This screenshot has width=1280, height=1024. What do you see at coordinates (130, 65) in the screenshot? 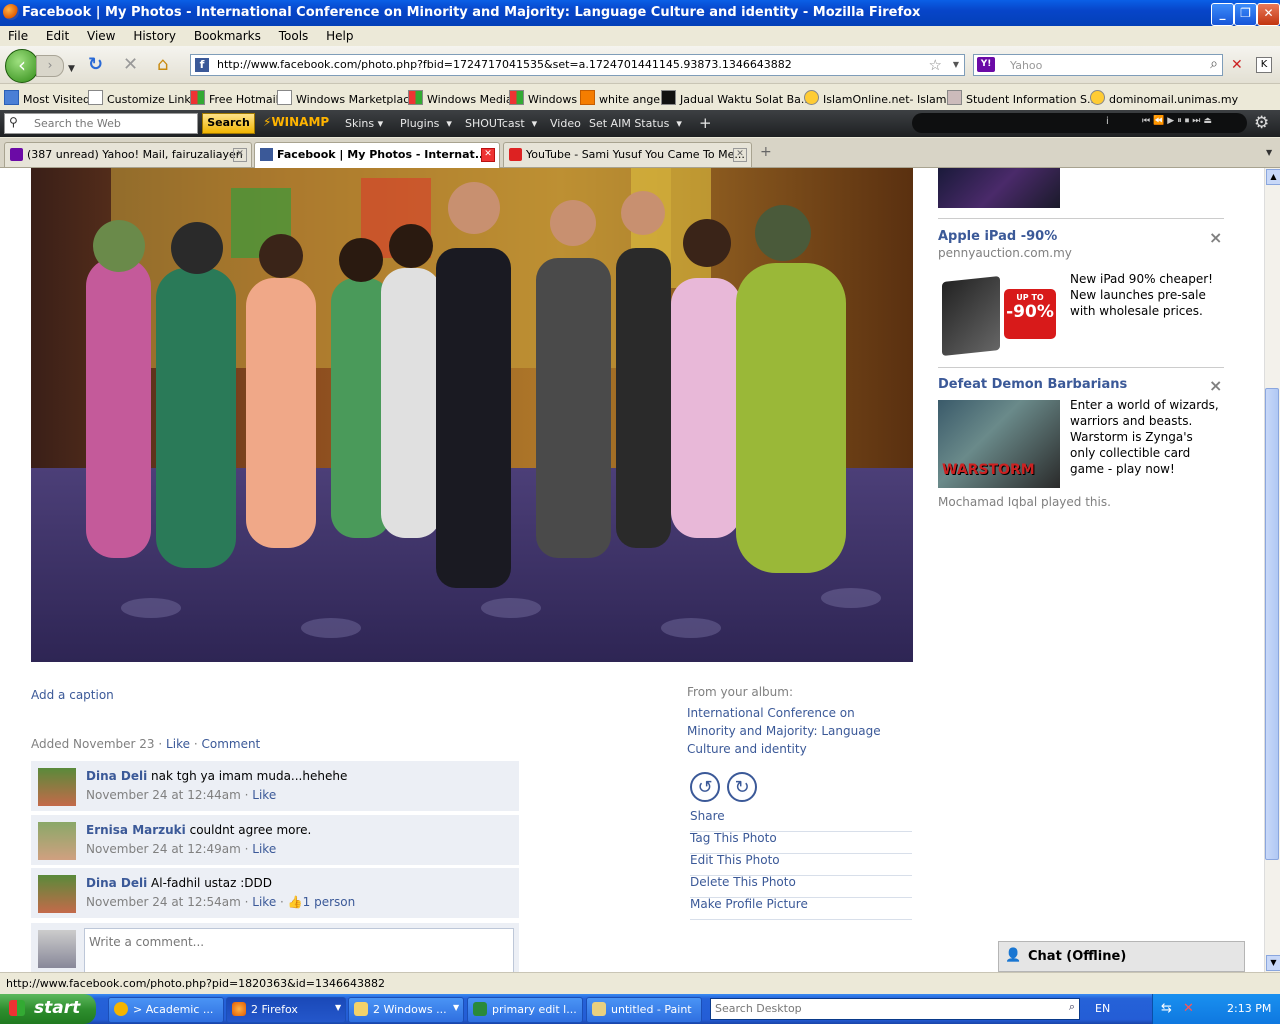
I see `stop-icon: ✕` at bounding box center [130, 65].